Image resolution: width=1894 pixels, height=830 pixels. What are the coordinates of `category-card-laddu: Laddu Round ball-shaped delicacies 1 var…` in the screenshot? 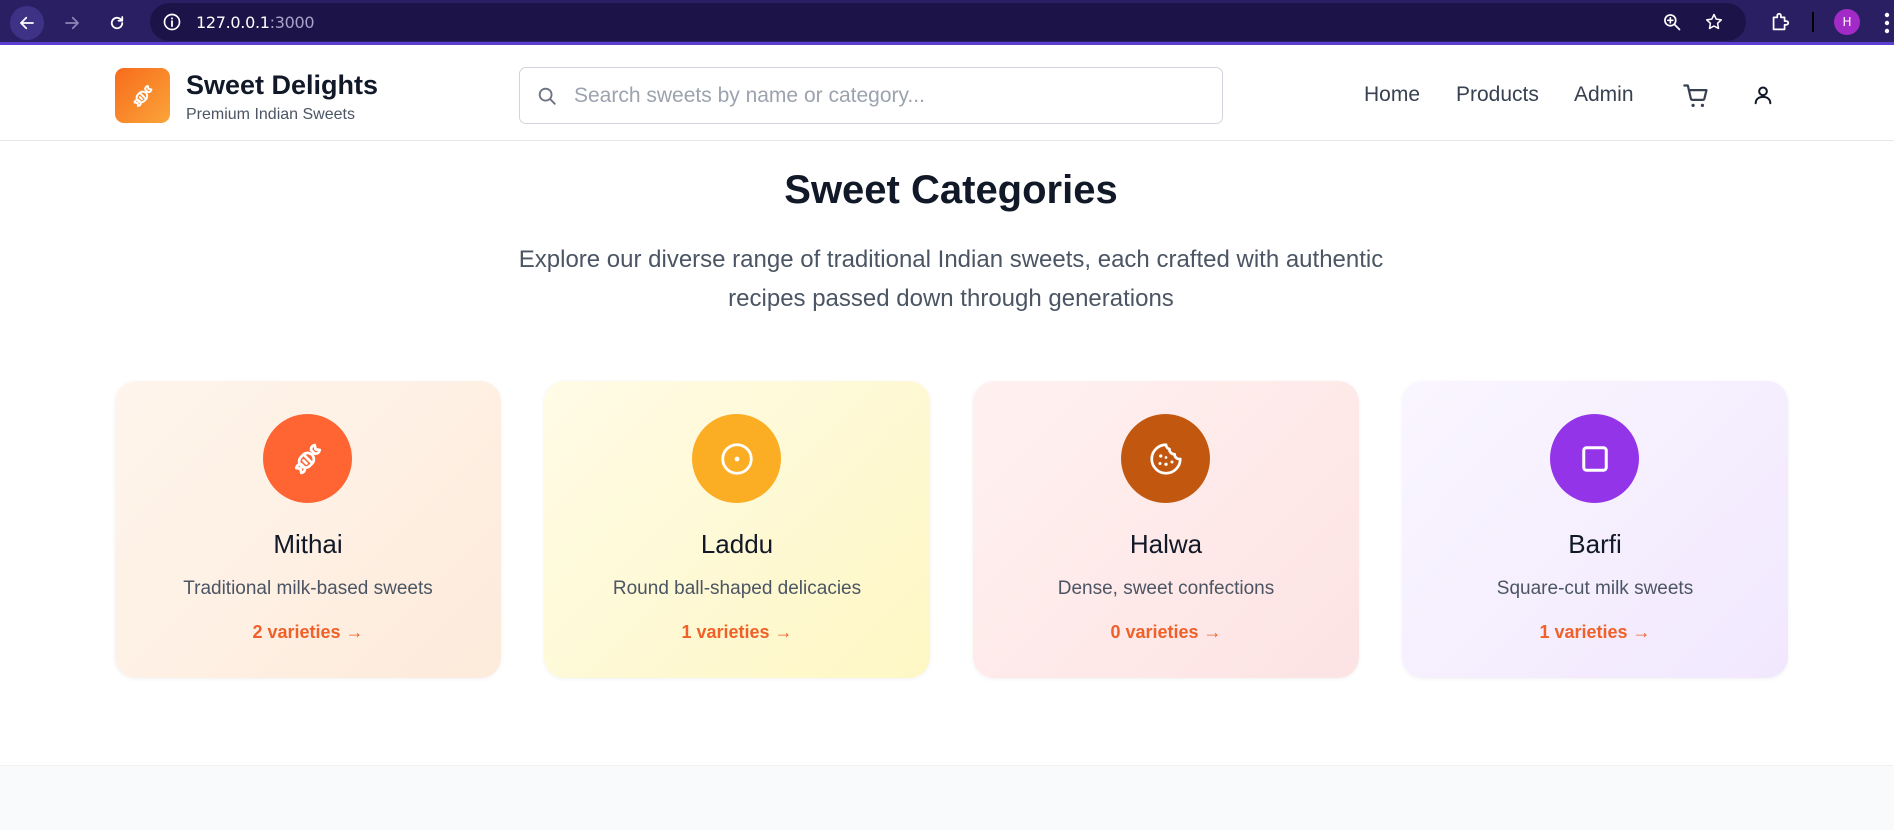 It's located at (737, 529).